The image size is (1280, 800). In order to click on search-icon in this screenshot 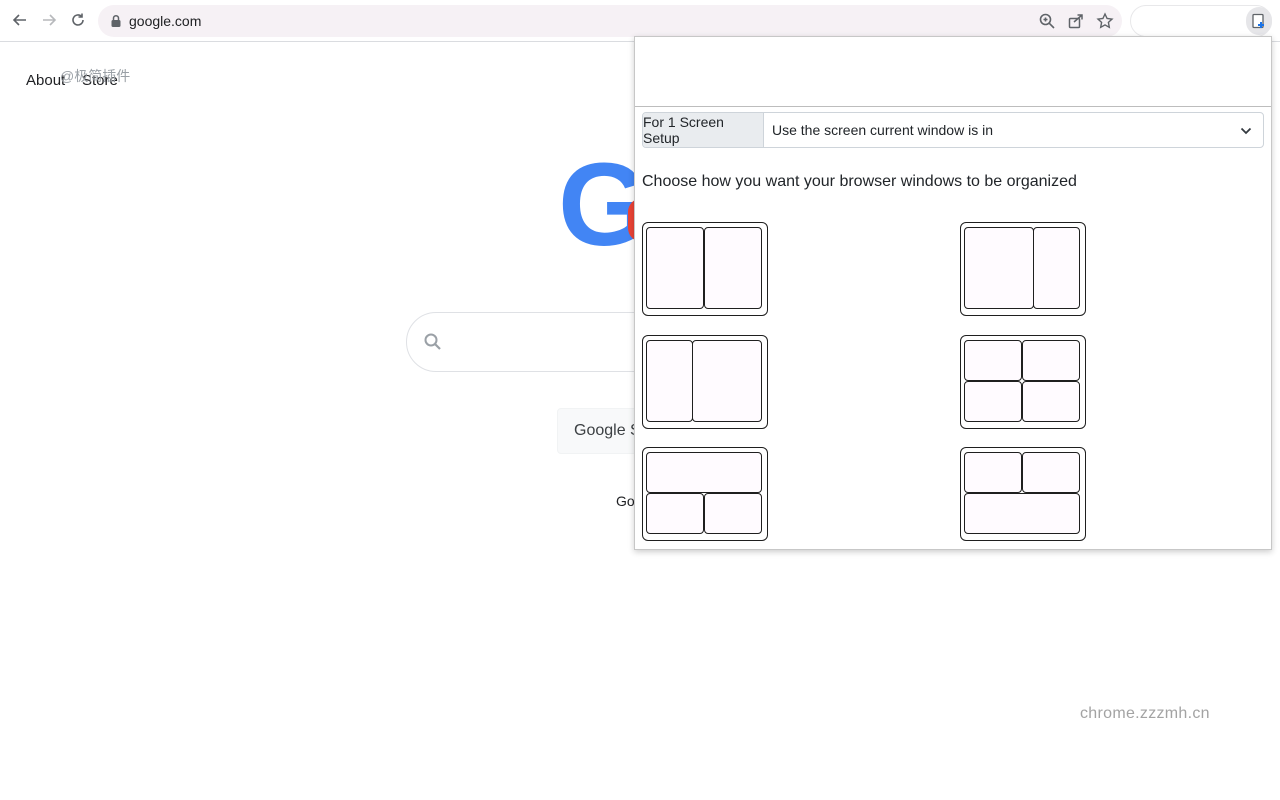, I will do `click(432, 341)`.